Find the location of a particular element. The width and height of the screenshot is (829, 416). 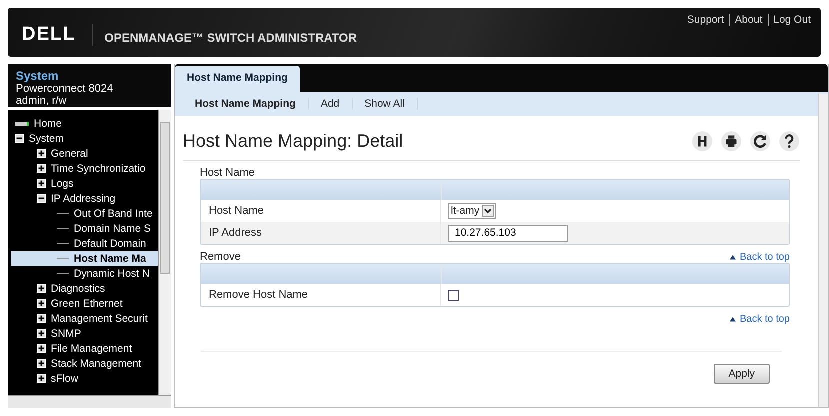

section-title: Remove is located at coordinates (220, 257).